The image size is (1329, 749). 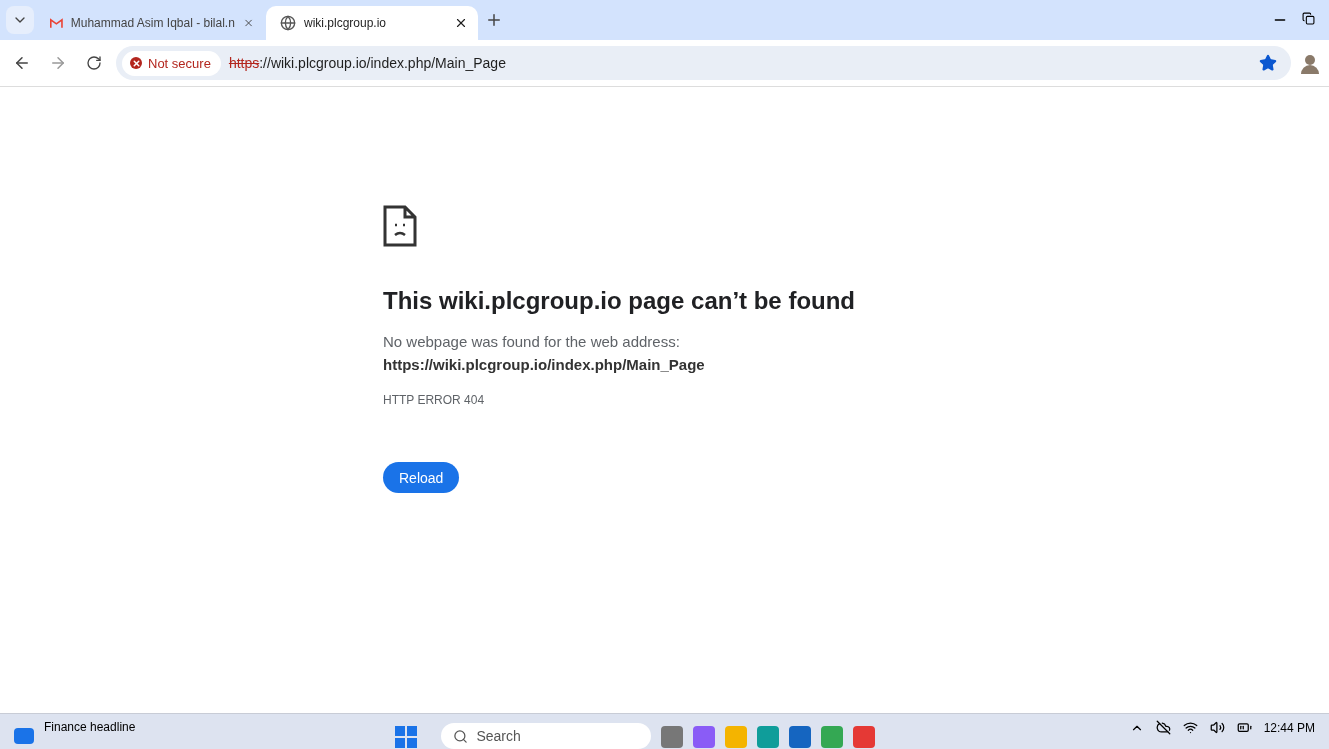 What do you see at coordinates (1244, 727) in the screenshot?
I see `battery-icon` at bounding box center [1244, 727].